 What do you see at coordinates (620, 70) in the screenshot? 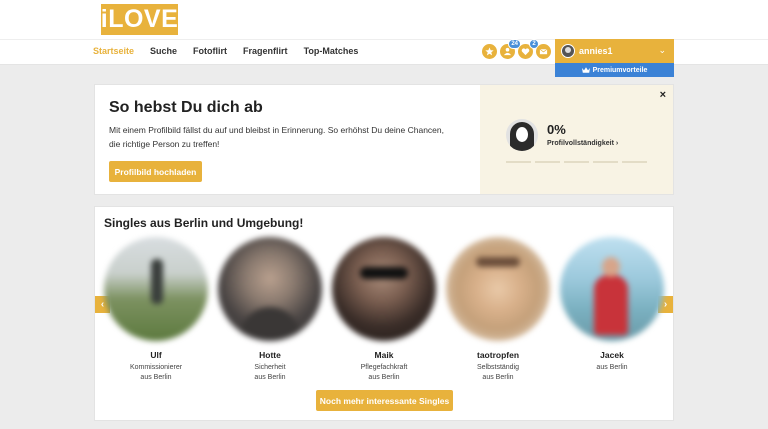
I see `premium-label: Premiumvorteile` at bounding box center [620, 70].